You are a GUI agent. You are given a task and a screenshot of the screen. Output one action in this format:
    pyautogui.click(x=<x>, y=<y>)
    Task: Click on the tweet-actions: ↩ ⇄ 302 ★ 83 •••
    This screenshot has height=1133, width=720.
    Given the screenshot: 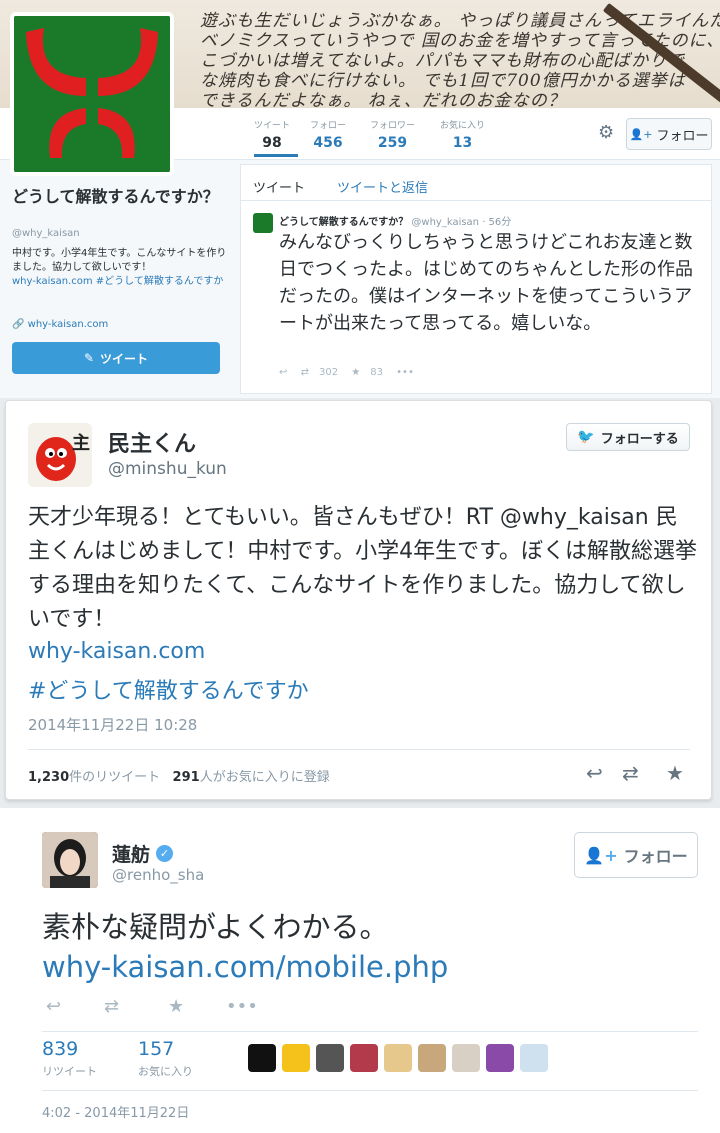 What is the action you would take?
    pyautogui.click(x=351, y=372)
    